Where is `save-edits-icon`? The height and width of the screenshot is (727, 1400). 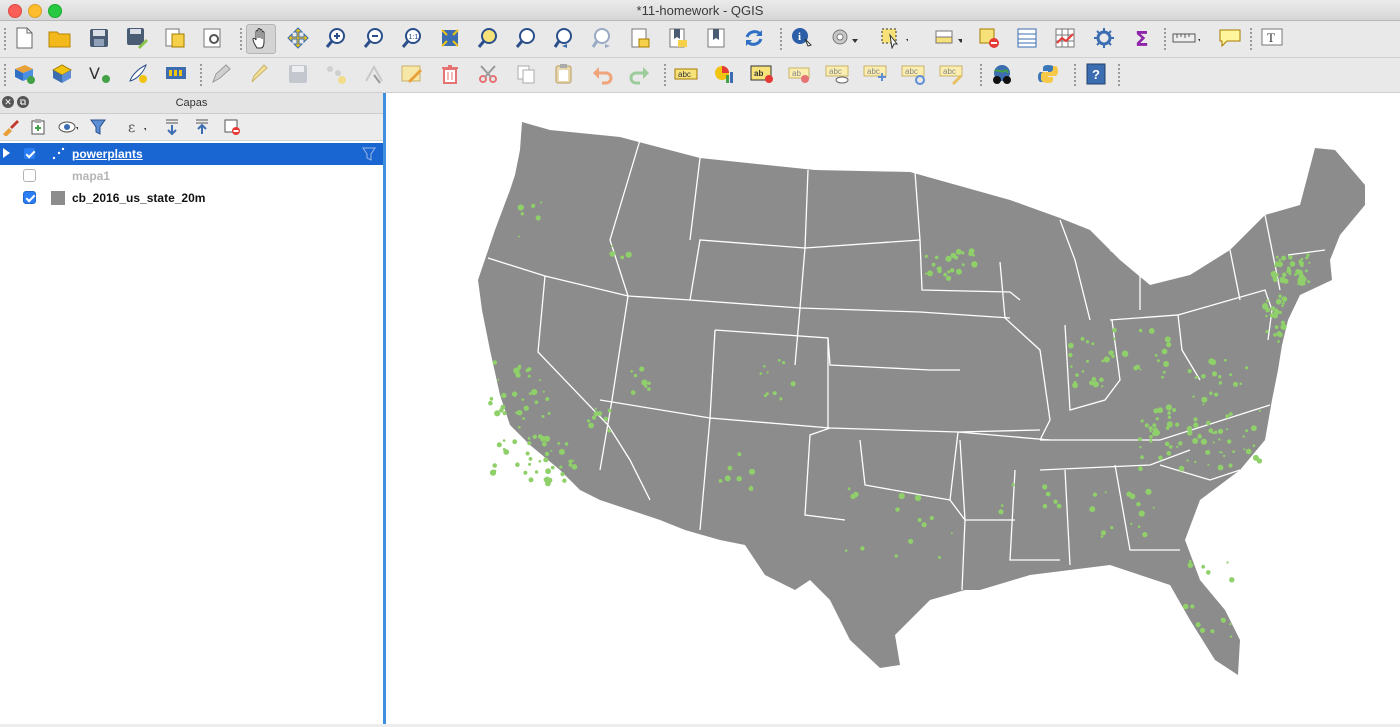
save-edits-icon is located at coordinates (176, 74).